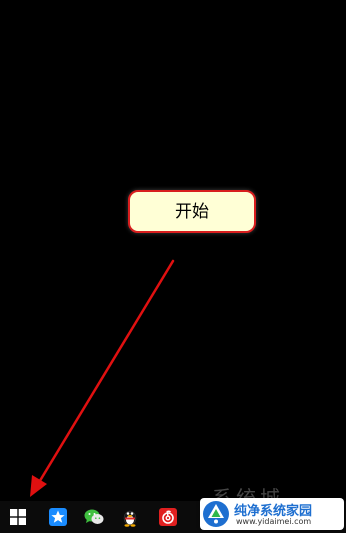  I want to click on taskbar-app-qq, so click(130, 517).